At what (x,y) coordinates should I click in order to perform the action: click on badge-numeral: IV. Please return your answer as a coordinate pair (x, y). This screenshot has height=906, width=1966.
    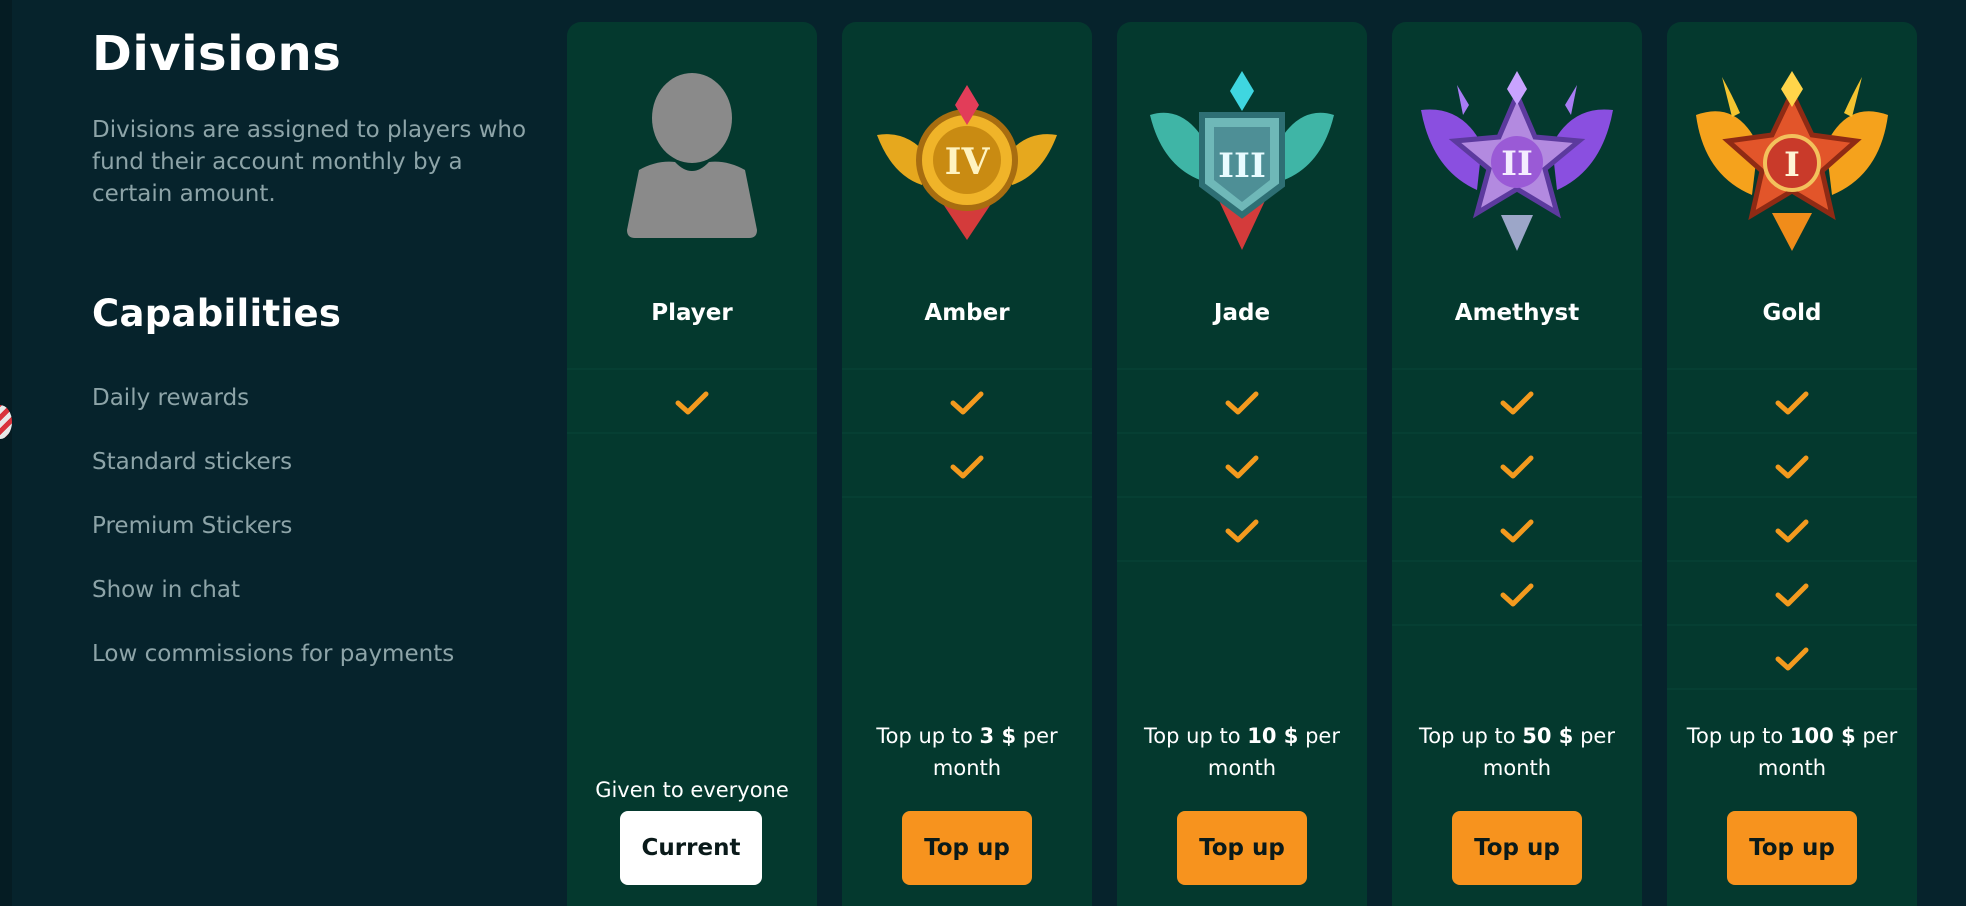
    Looking at the image, I should click on (968, 162).